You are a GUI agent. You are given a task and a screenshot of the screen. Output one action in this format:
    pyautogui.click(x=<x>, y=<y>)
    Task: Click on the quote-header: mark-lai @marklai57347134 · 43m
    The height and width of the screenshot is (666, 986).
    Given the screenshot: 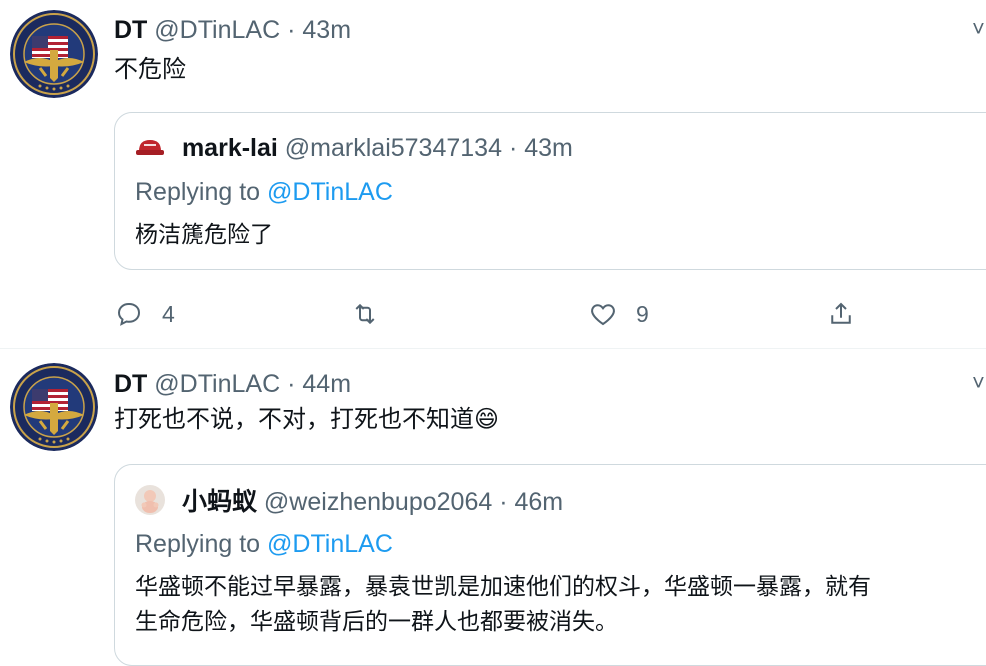 What is the action you would take?
    pyautogui.click(x=354, y=148)
    